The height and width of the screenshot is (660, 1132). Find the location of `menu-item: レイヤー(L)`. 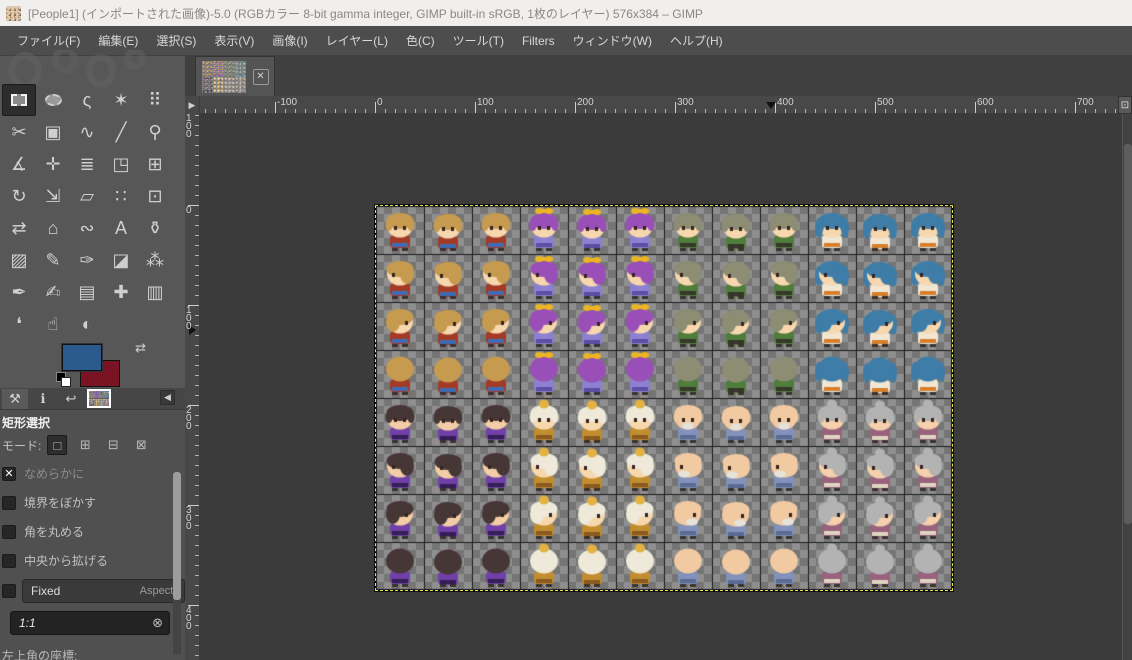

menu-item: レイヤー(L) is located at coordinates (357, 40).